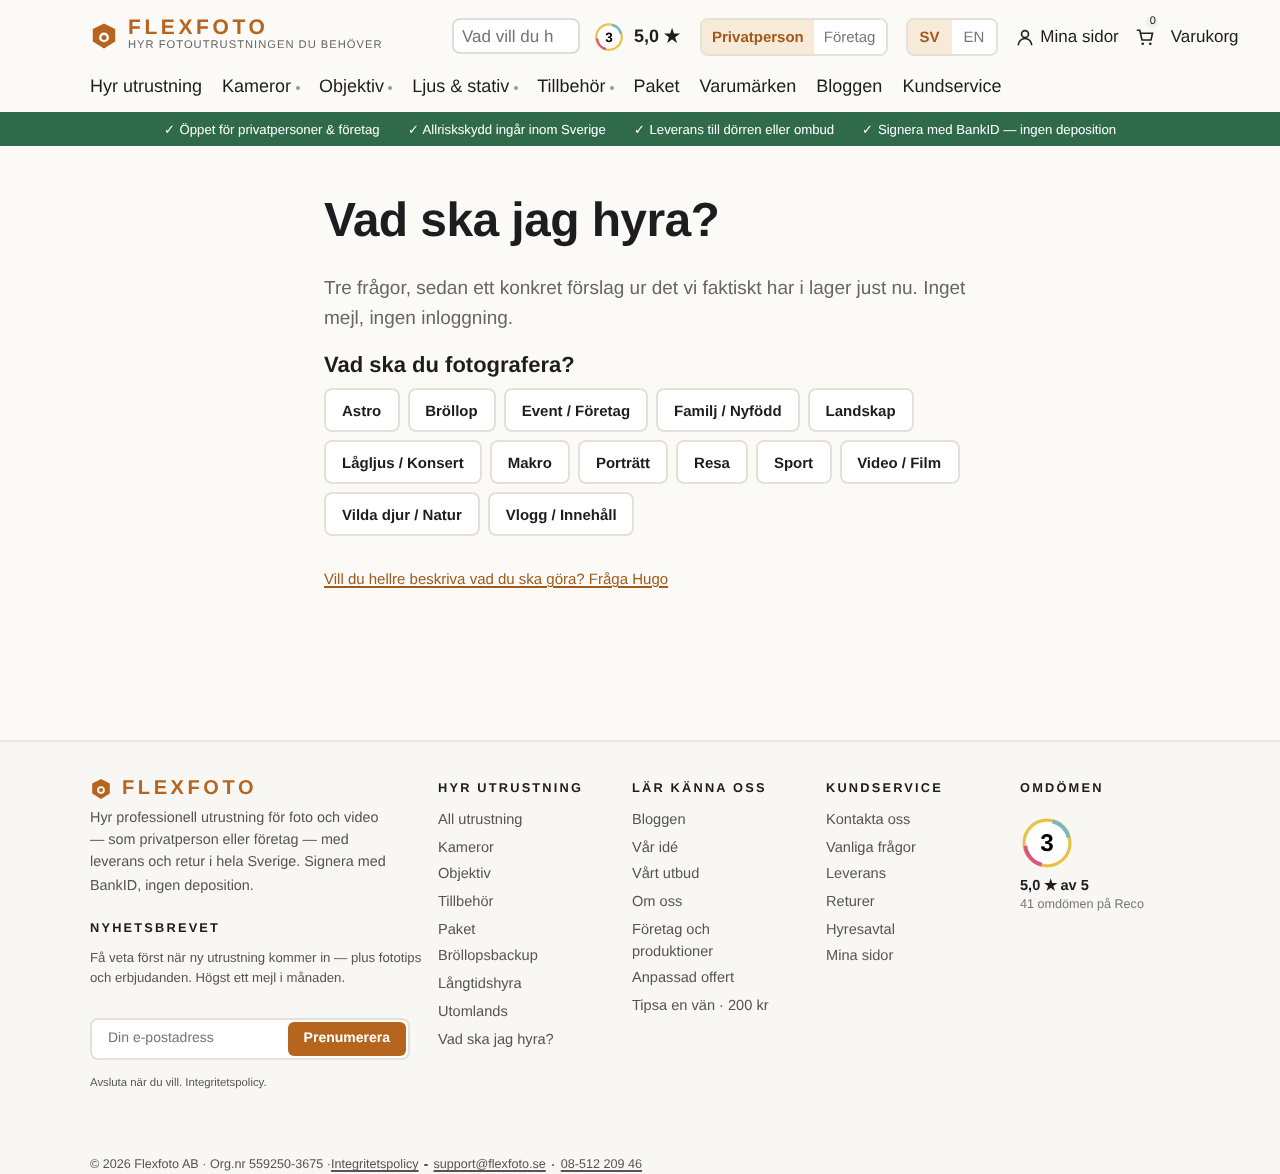 This screenshot has width=1280, height=1174. Describe the element at coordinates (1047, 843) in the screenshot. I see `reco-badge-icon: 3` at that location.